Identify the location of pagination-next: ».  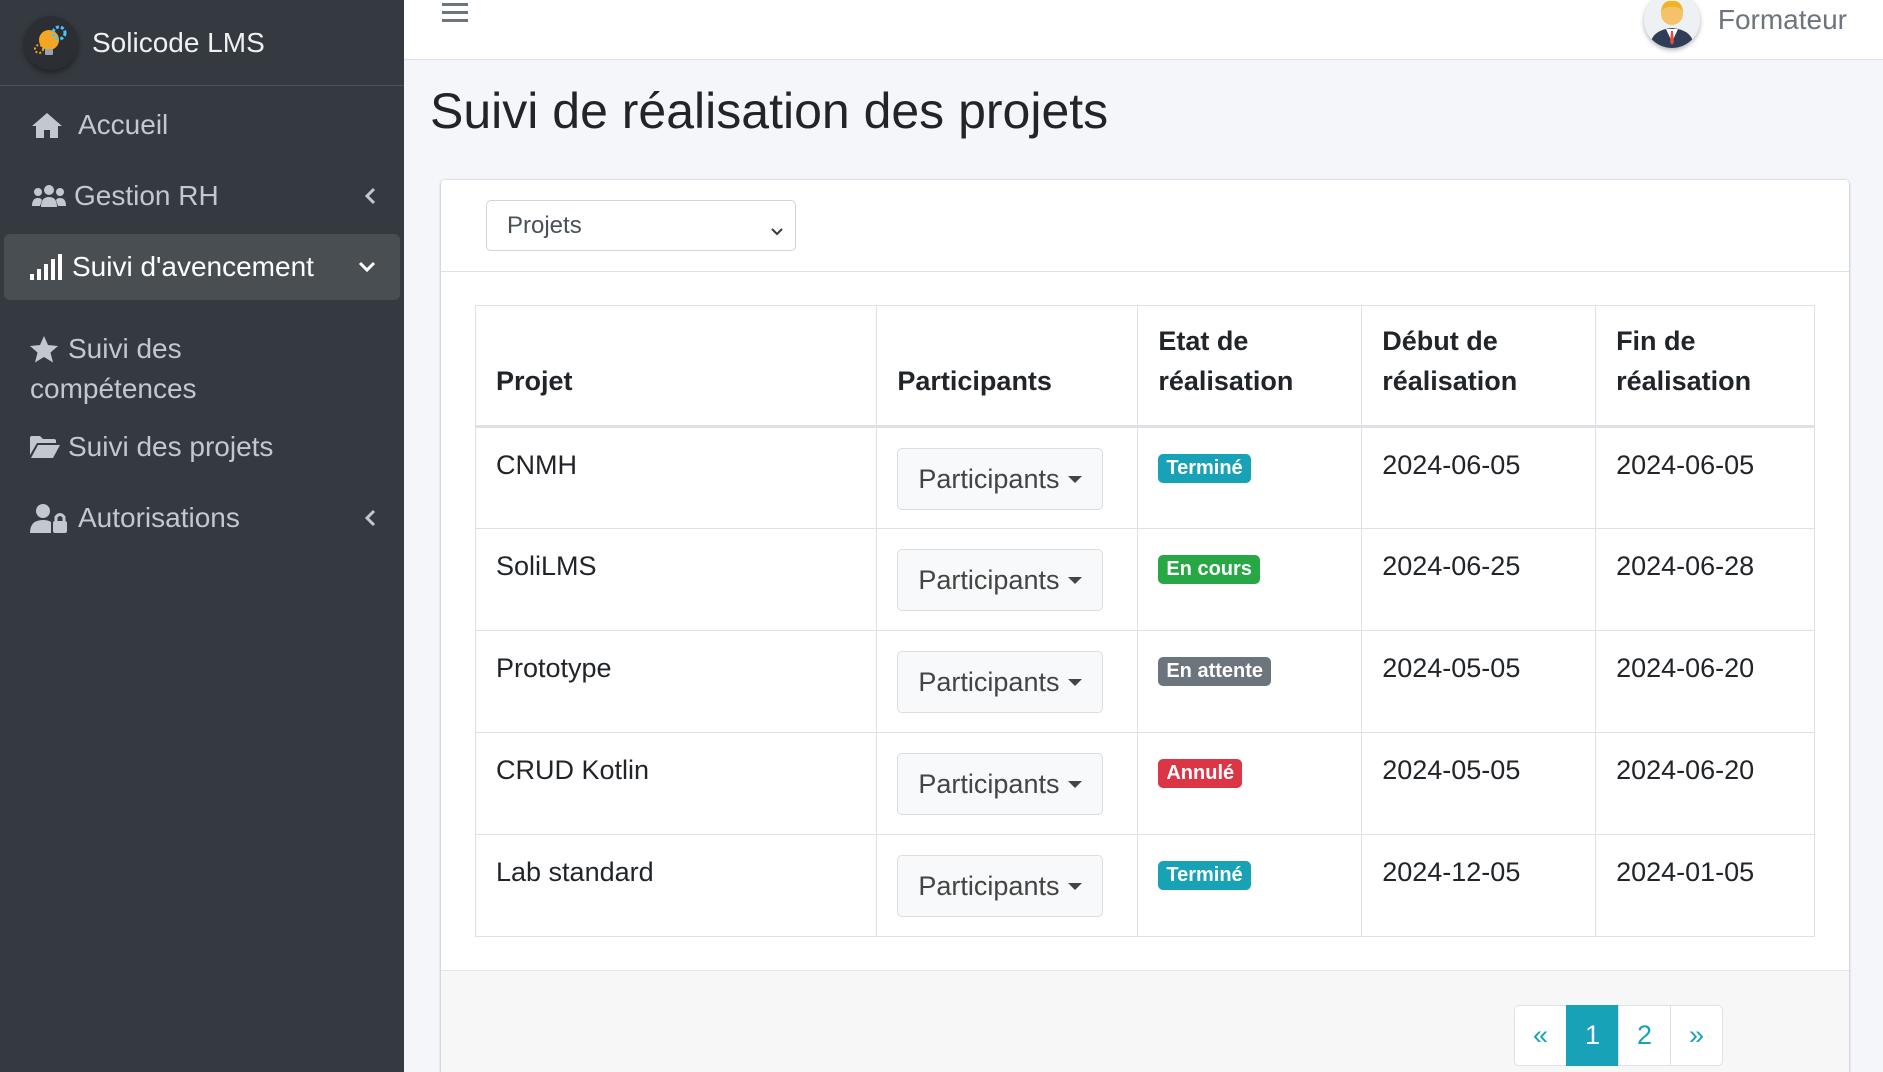
(1696, 1035).